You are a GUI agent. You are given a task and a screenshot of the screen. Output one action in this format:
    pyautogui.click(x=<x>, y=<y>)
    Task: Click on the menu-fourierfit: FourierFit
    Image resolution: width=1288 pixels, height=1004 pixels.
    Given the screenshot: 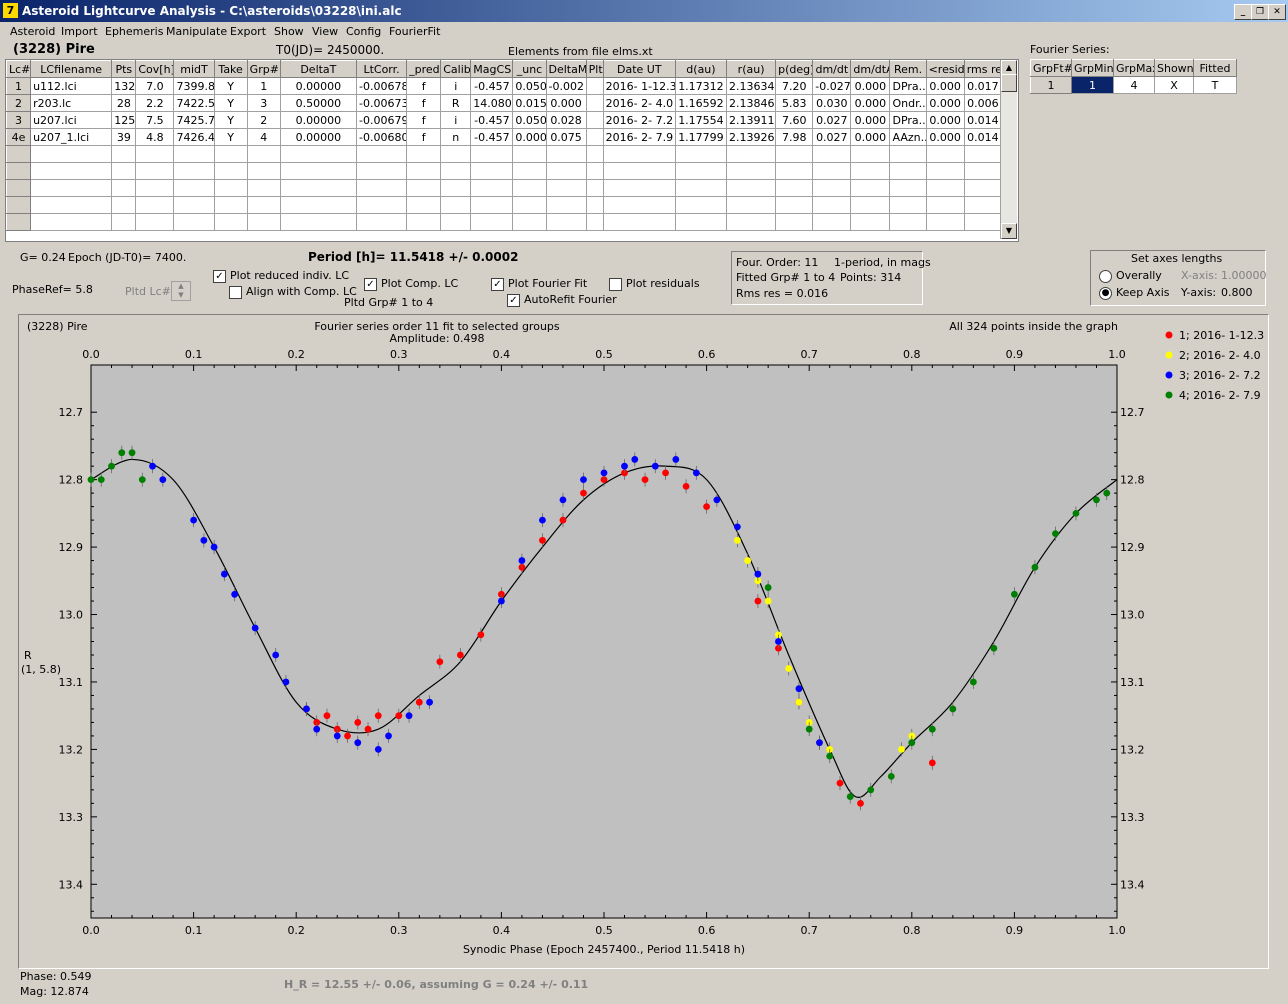 What is the action you would take?
    pyautogui.click(x=414, y=31)
    